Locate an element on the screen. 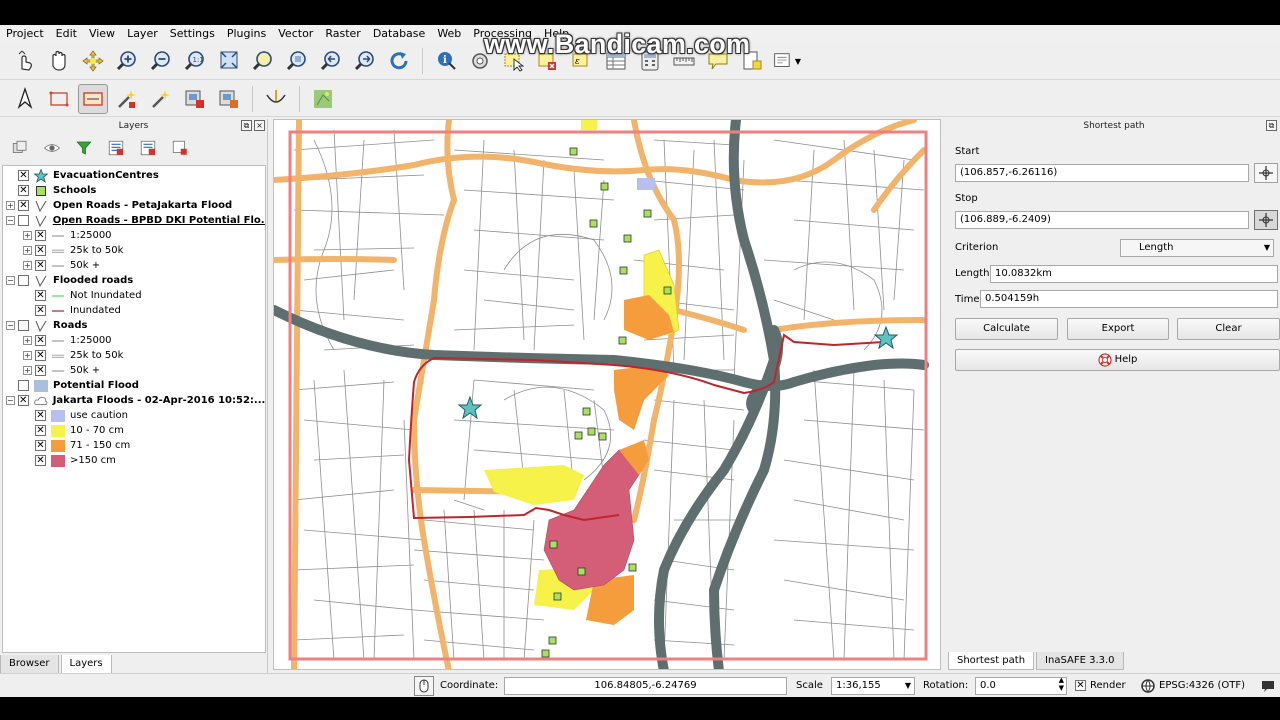 The image size is (1280, 720). menu-plugins: Plugins is located at coordinates (246, 34).